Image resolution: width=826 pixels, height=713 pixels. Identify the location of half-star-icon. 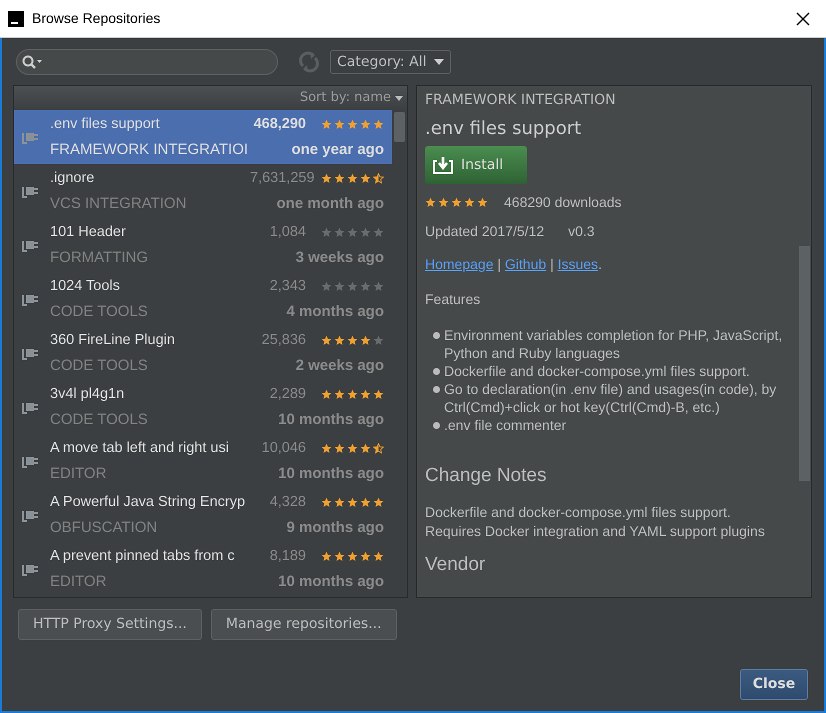
(378, 448).